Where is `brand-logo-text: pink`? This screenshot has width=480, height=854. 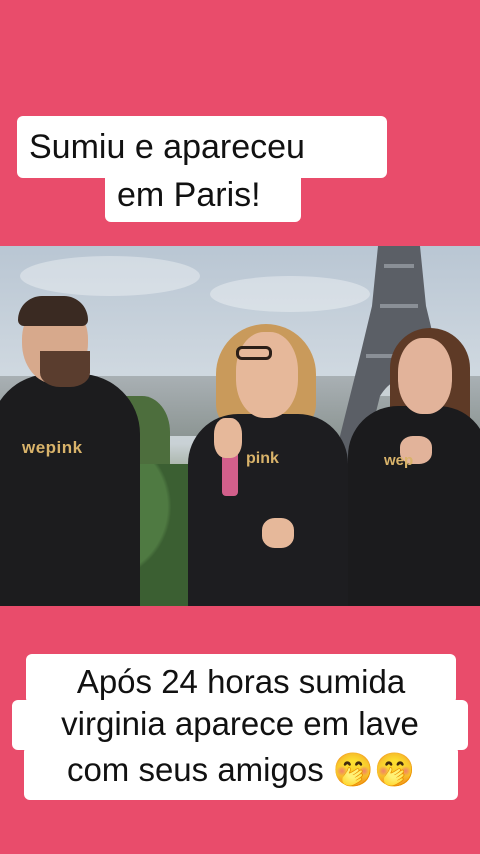
brand-logo-text: pink is located at coordinates (262, 458).